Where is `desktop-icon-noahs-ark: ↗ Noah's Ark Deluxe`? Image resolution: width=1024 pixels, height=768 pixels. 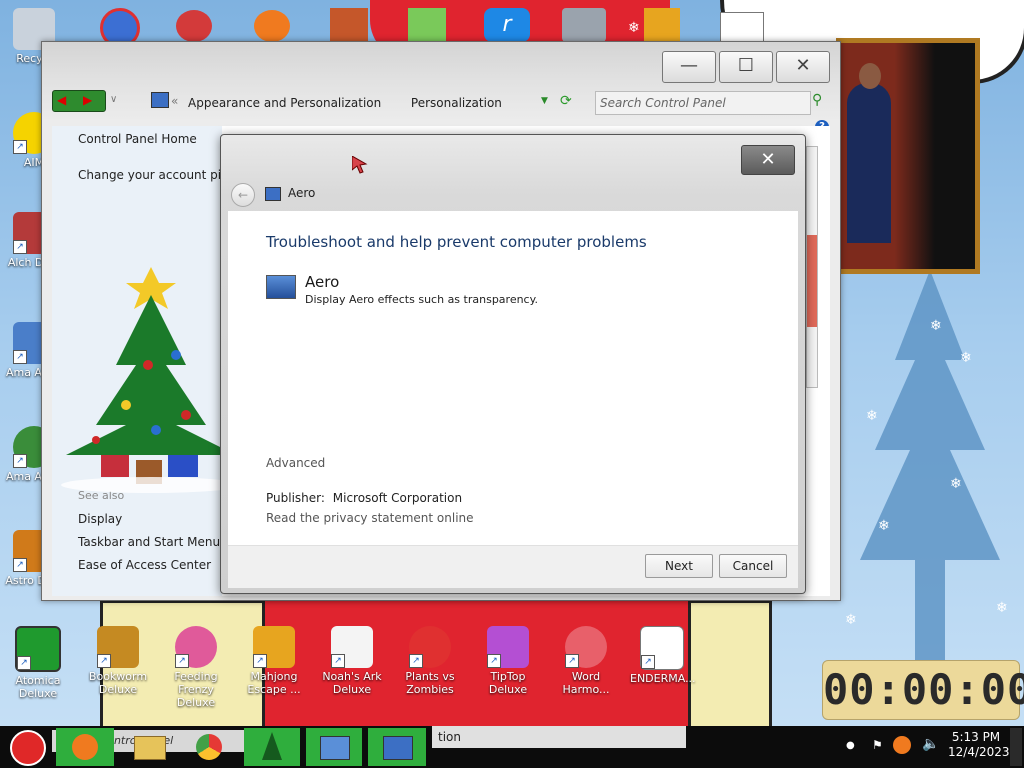
desktop-icon-noahs-ark: ↗ Noah's Ark Deluxe is located at coordinates (352, 661).